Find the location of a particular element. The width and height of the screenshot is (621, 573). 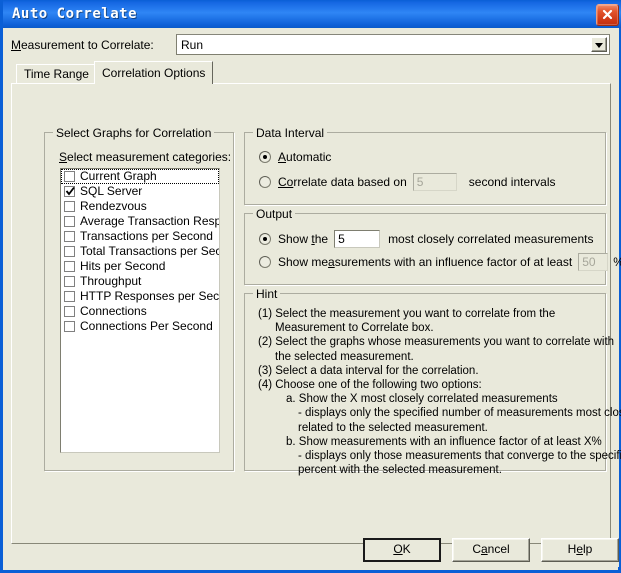

list-item-label: Connections is located at coordinates (113, 311).